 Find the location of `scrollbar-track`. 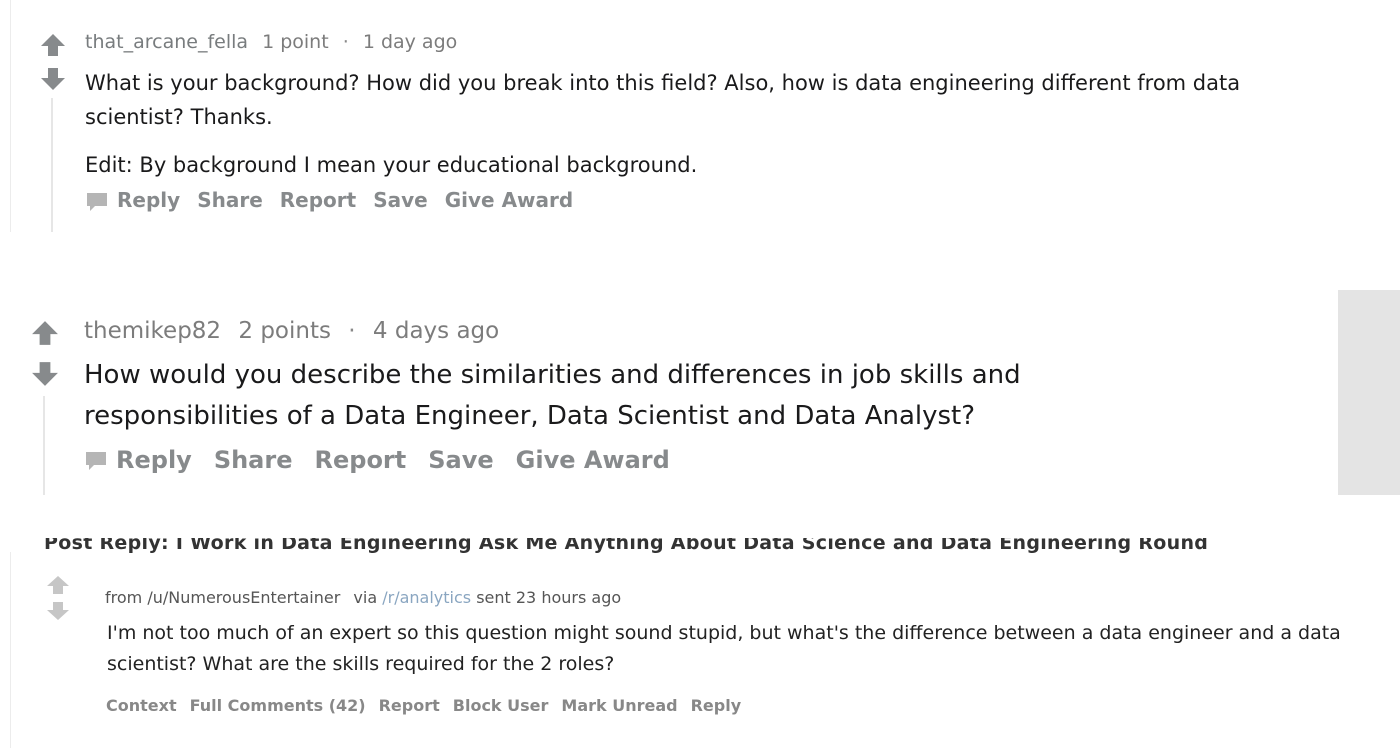

scrollbar-track is located at coordinates (1369, 392).